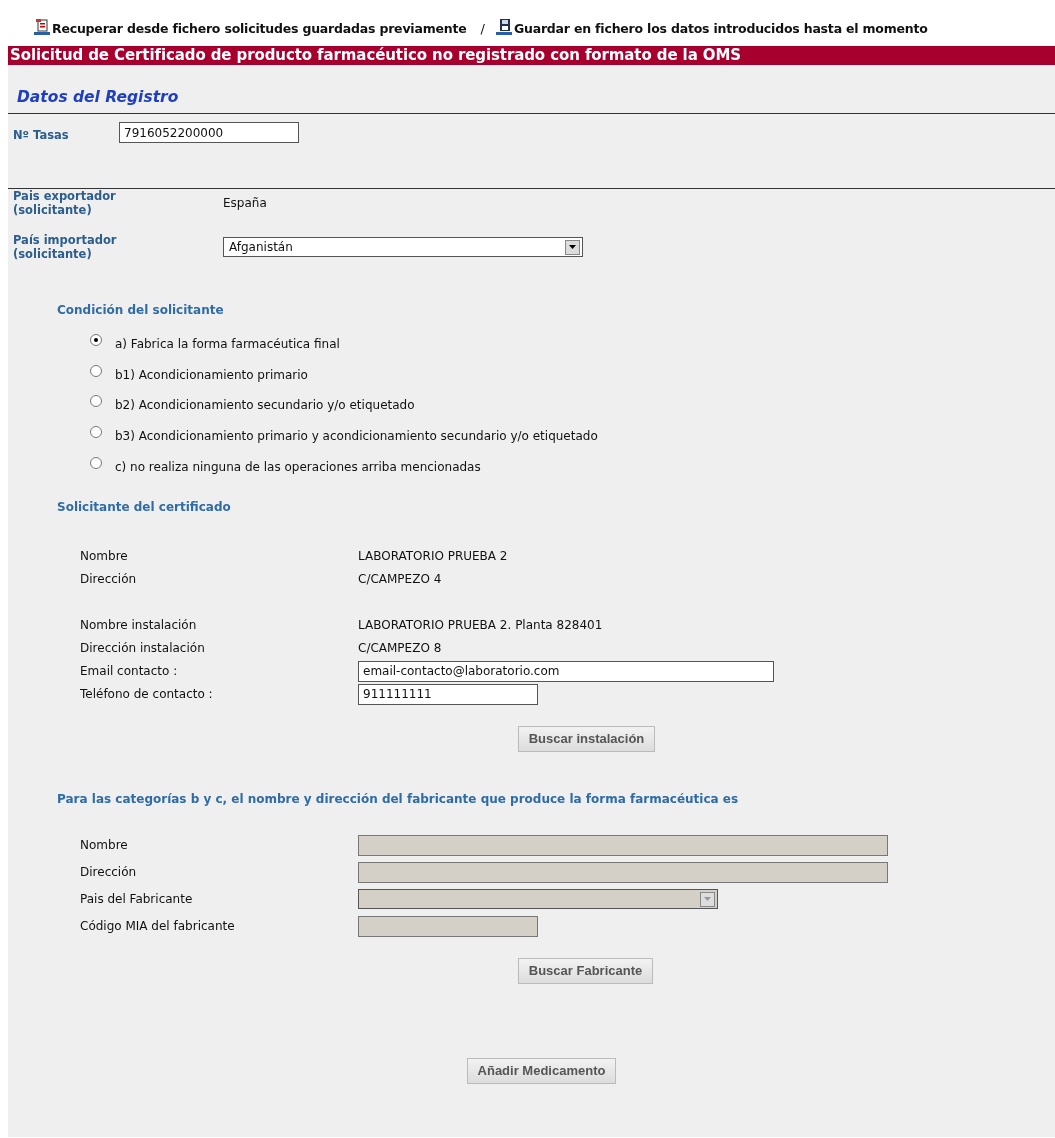 The width and height of the screenshot is (1055, 1138). I want to click on field-value: C/CAMPEZO 8, so click(400, 648).